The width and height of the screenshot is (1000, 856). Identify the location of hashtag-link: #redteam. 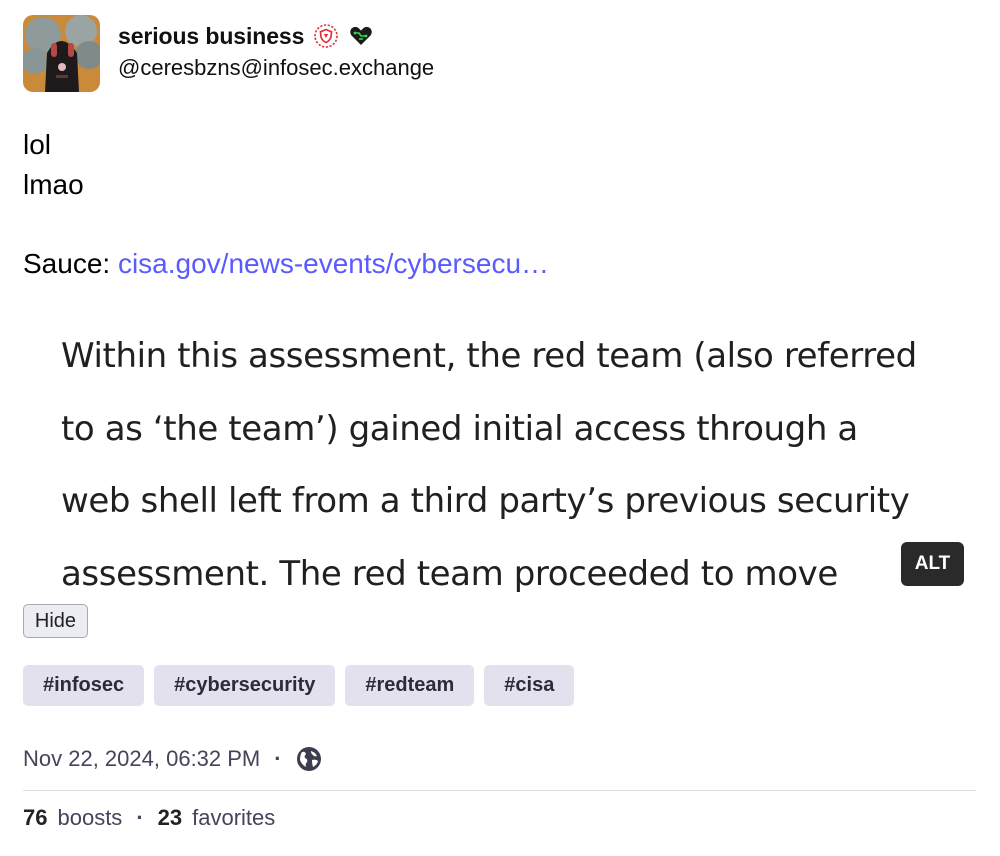
(410, 685).